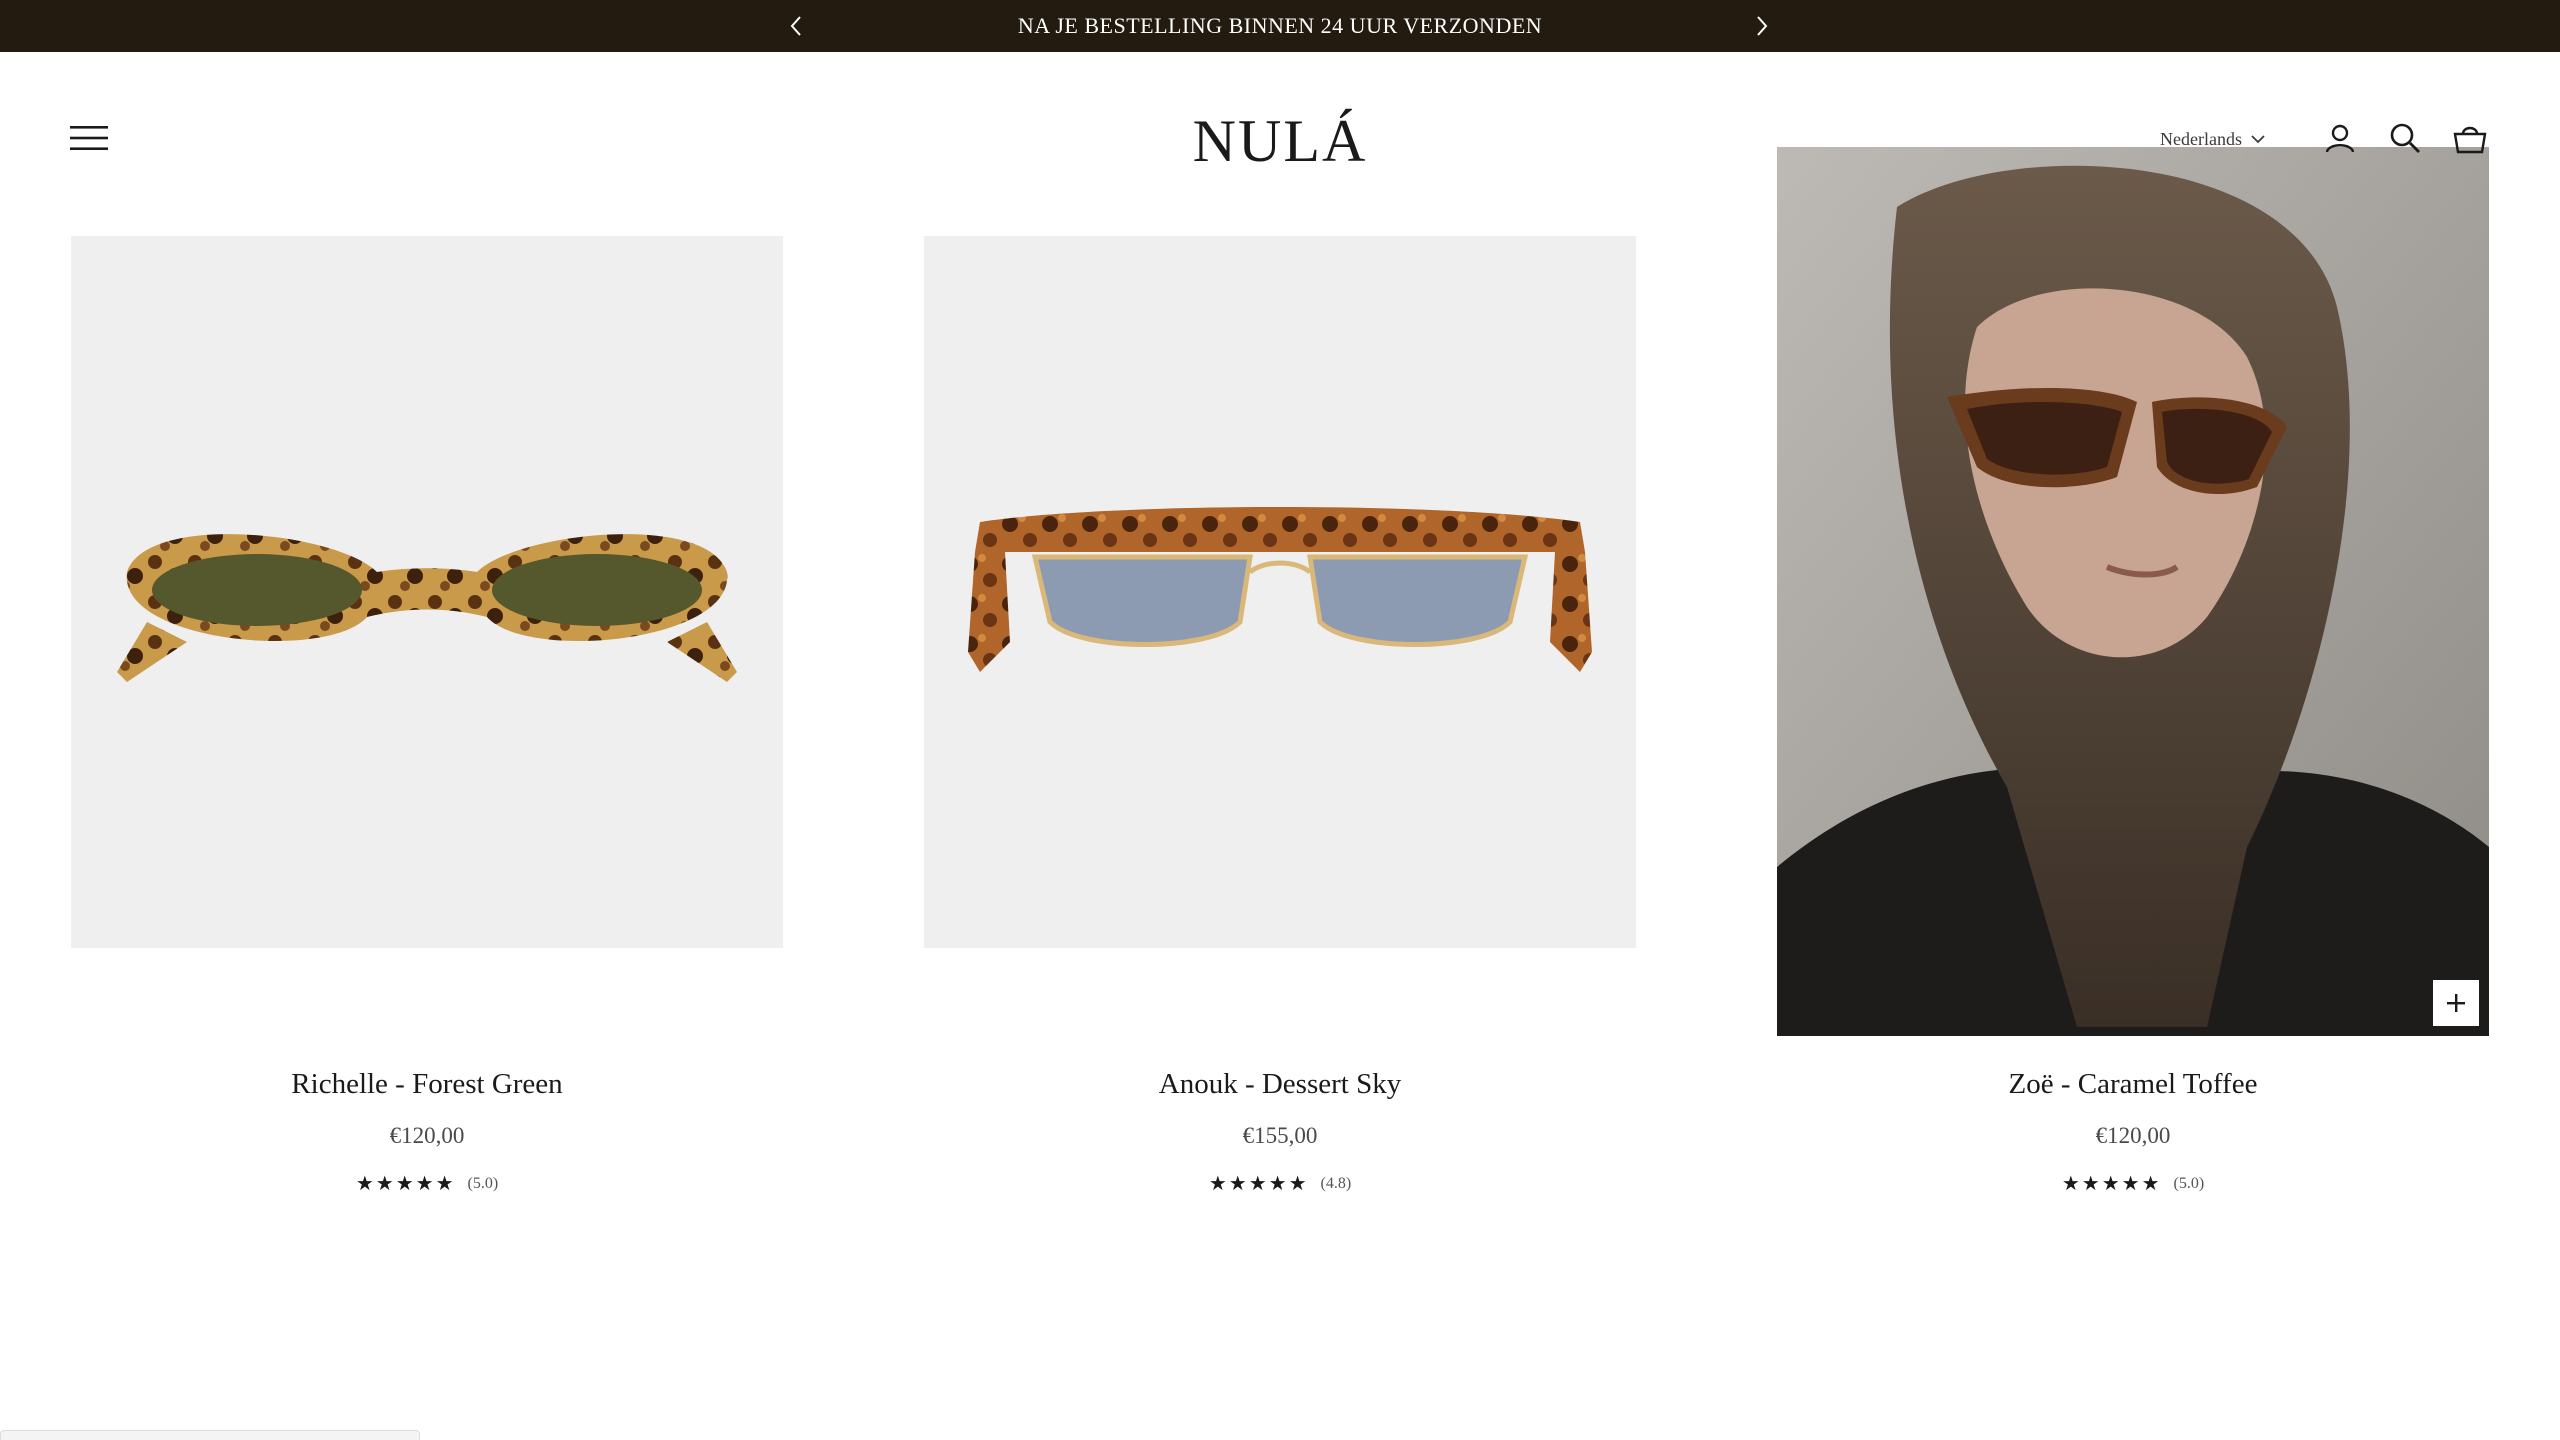  I want to click on chevron-down-icon, so click(2258, 139).